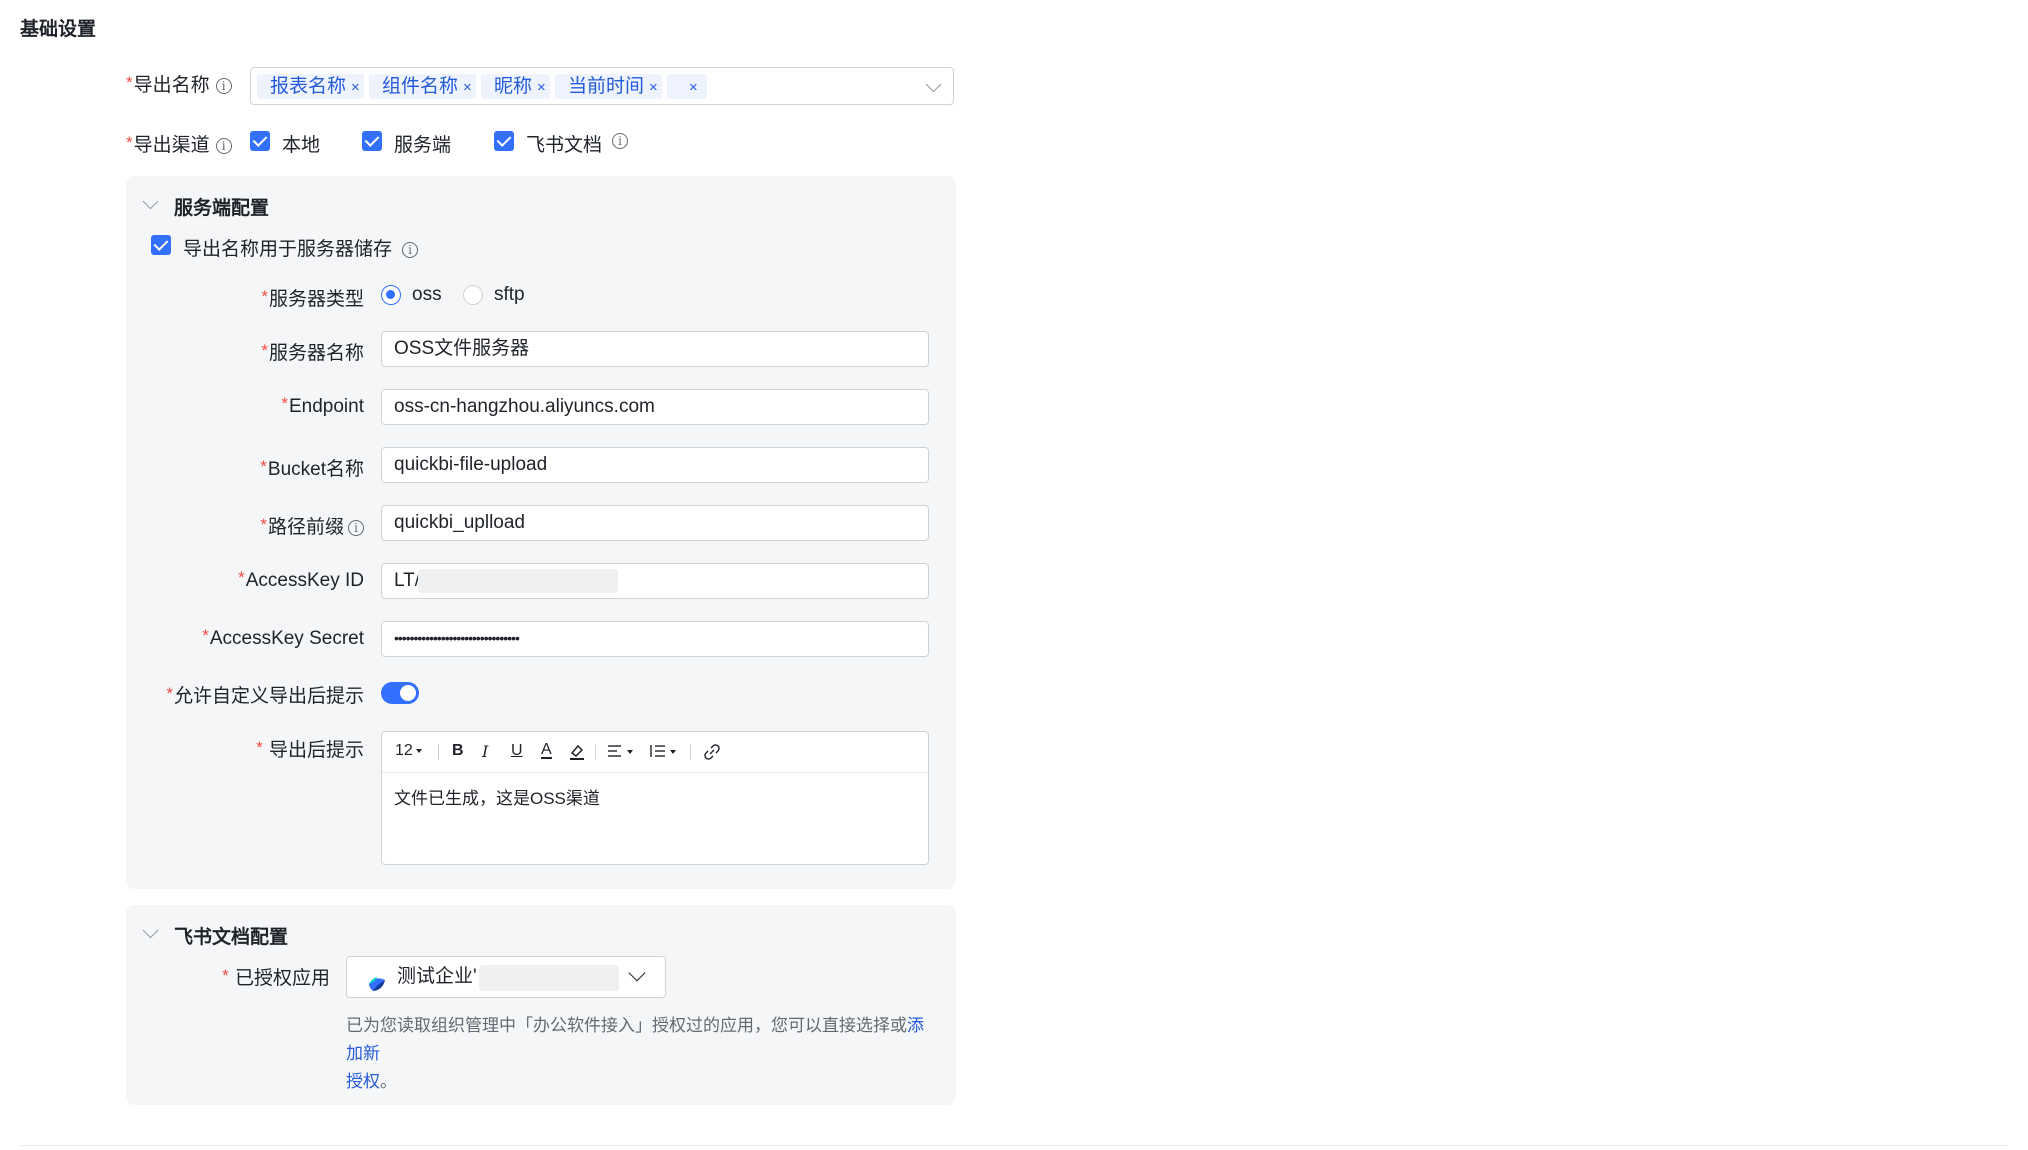 The image size is (2028, 1150). I want to click on tag-report-name: 报表名称 ×, so click(310, 86).